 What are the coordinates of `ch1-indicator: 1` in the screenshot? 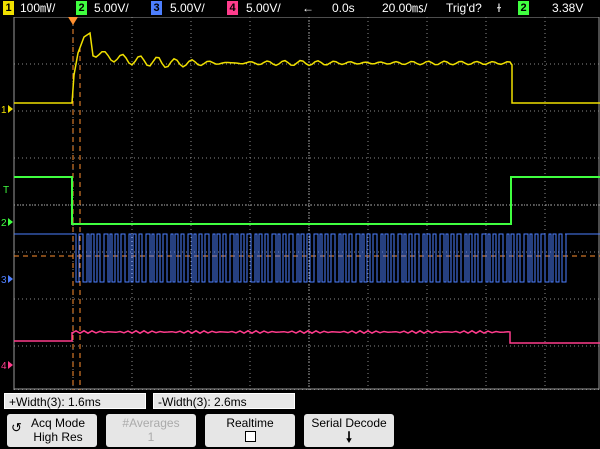 It's located at (8, 8).